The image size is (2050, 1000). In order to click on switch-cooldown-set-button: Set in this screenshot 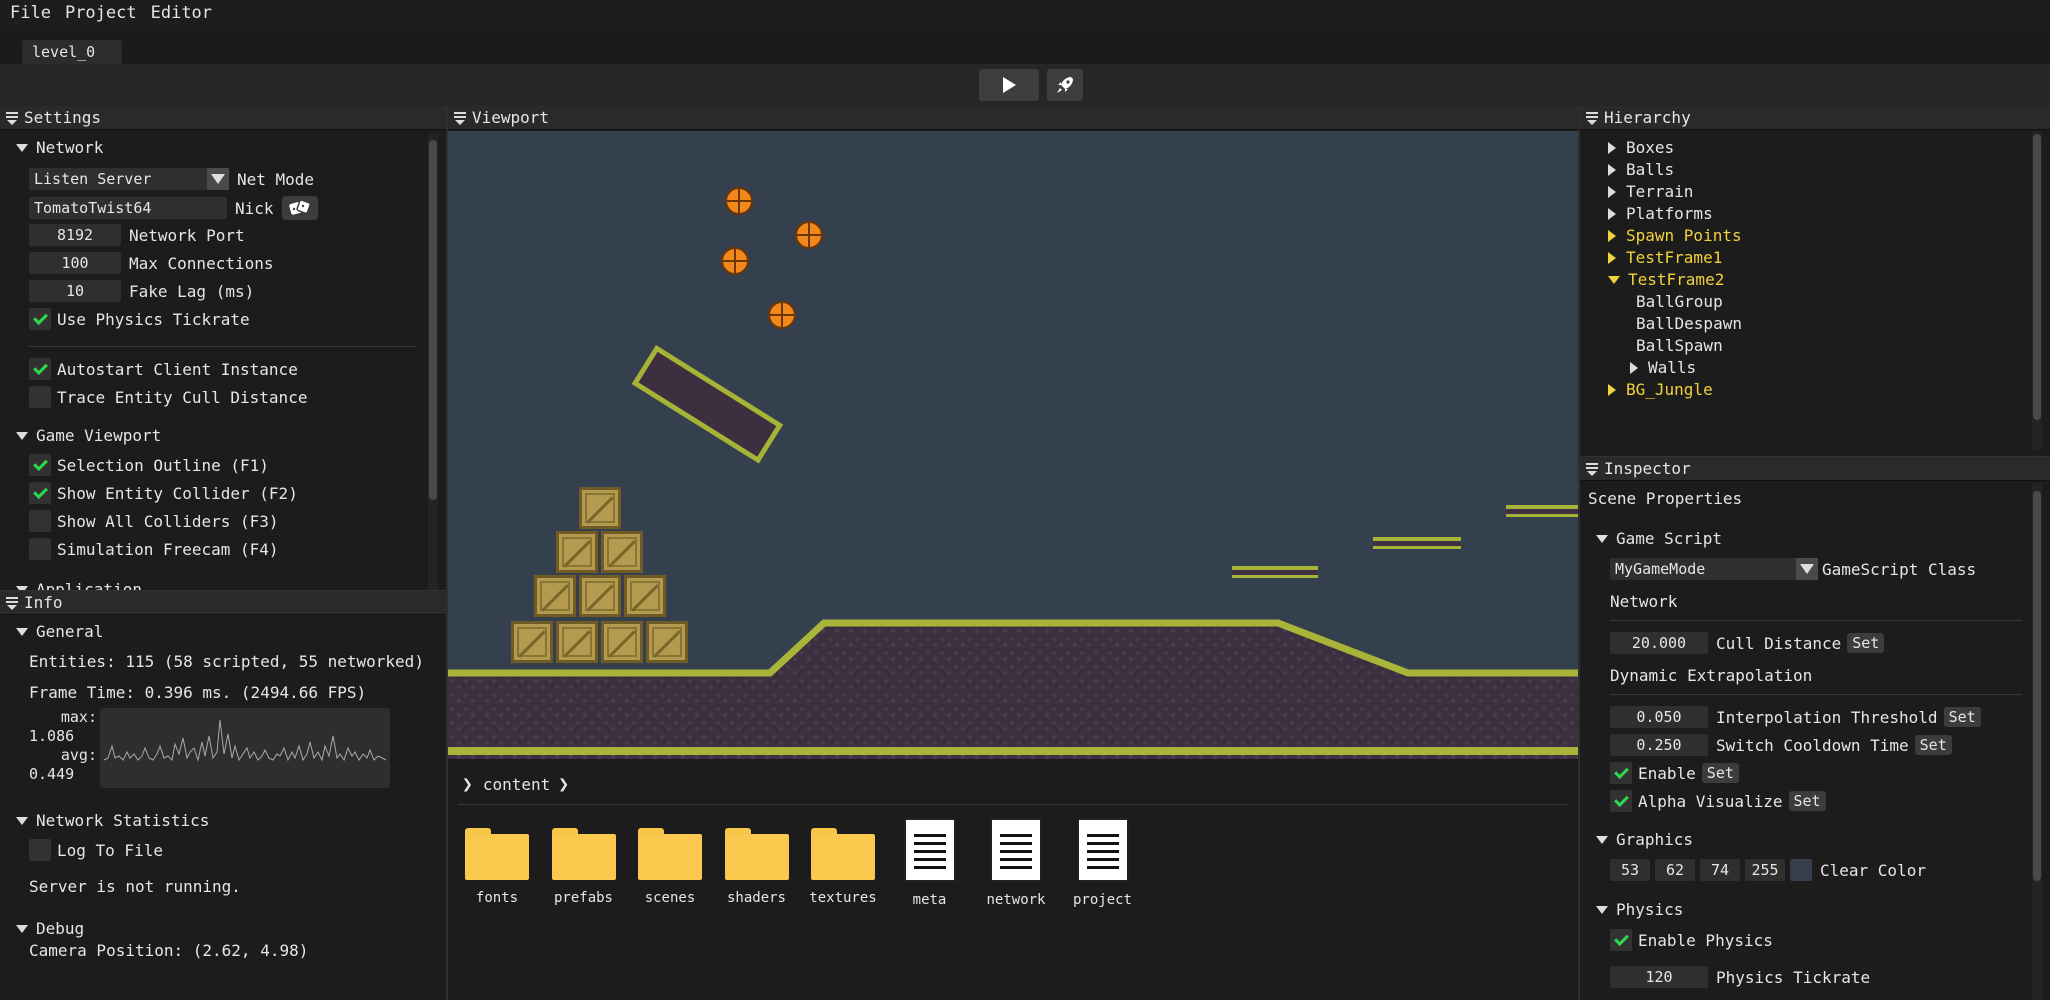, I will do `click(1933, 745)`.